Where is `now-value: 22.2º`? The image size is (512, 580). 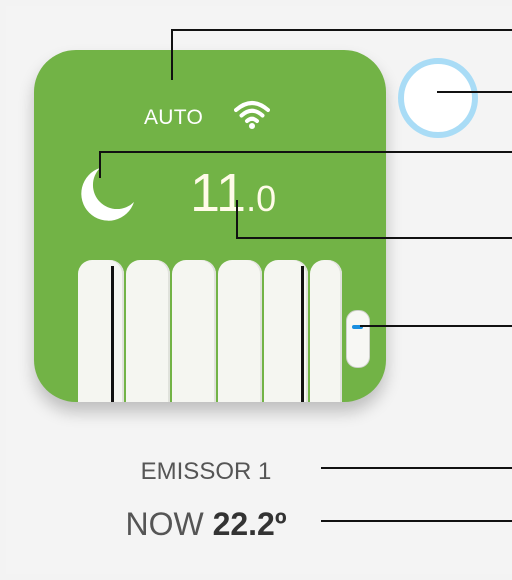
now-value: 22.2º is located at coordinates (249, 524).